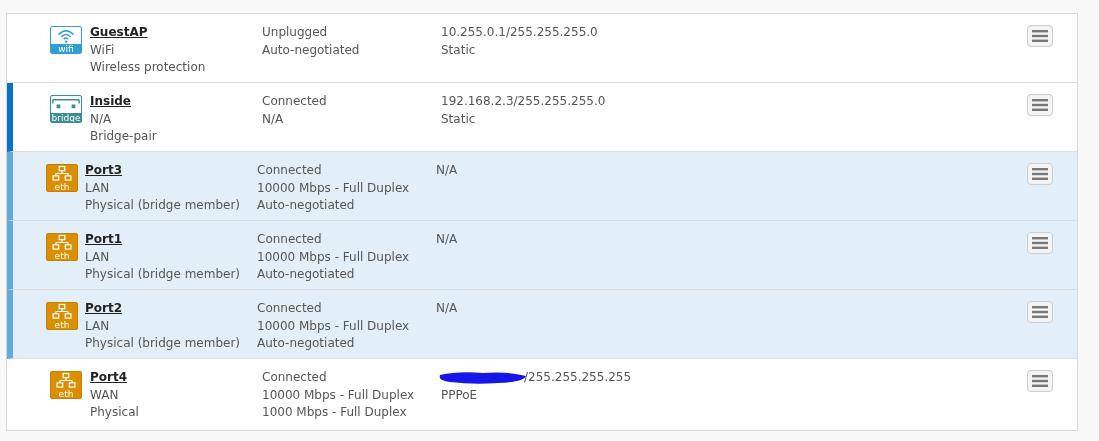  I want to click on interface-name-link: Port2, so click(104, 309).